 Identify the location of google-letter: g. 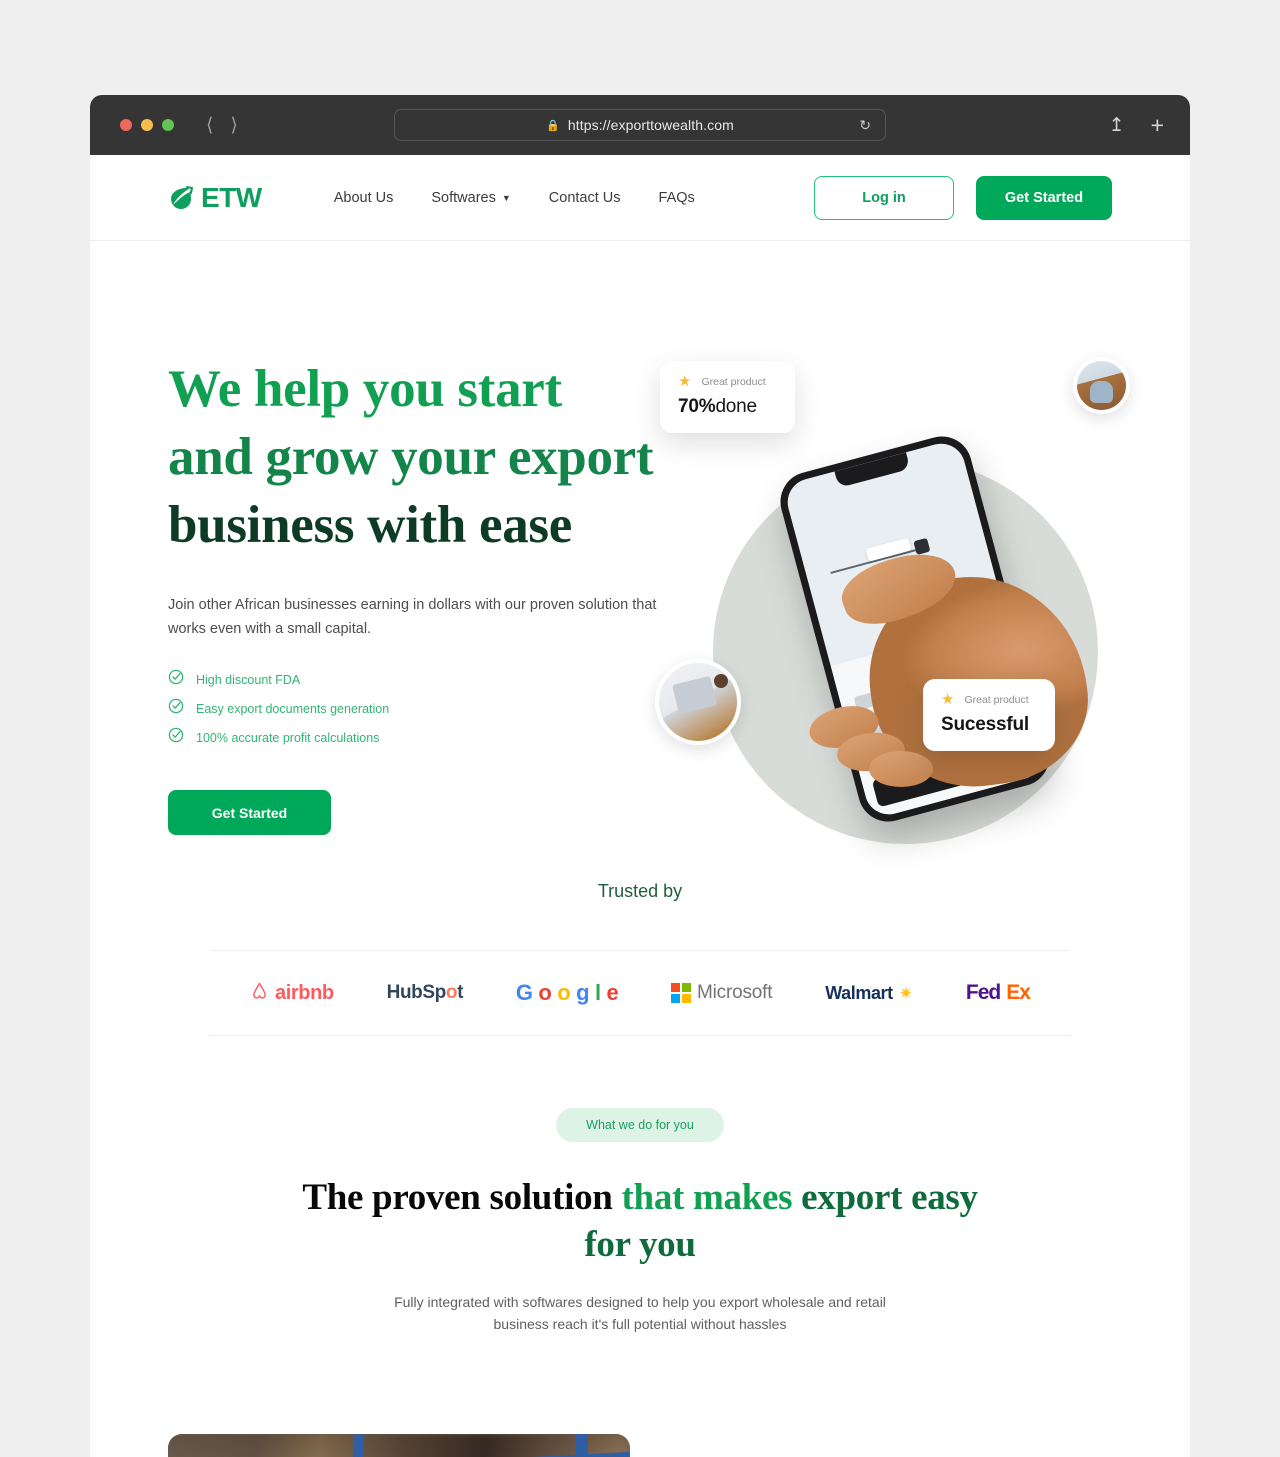
(582, 992).